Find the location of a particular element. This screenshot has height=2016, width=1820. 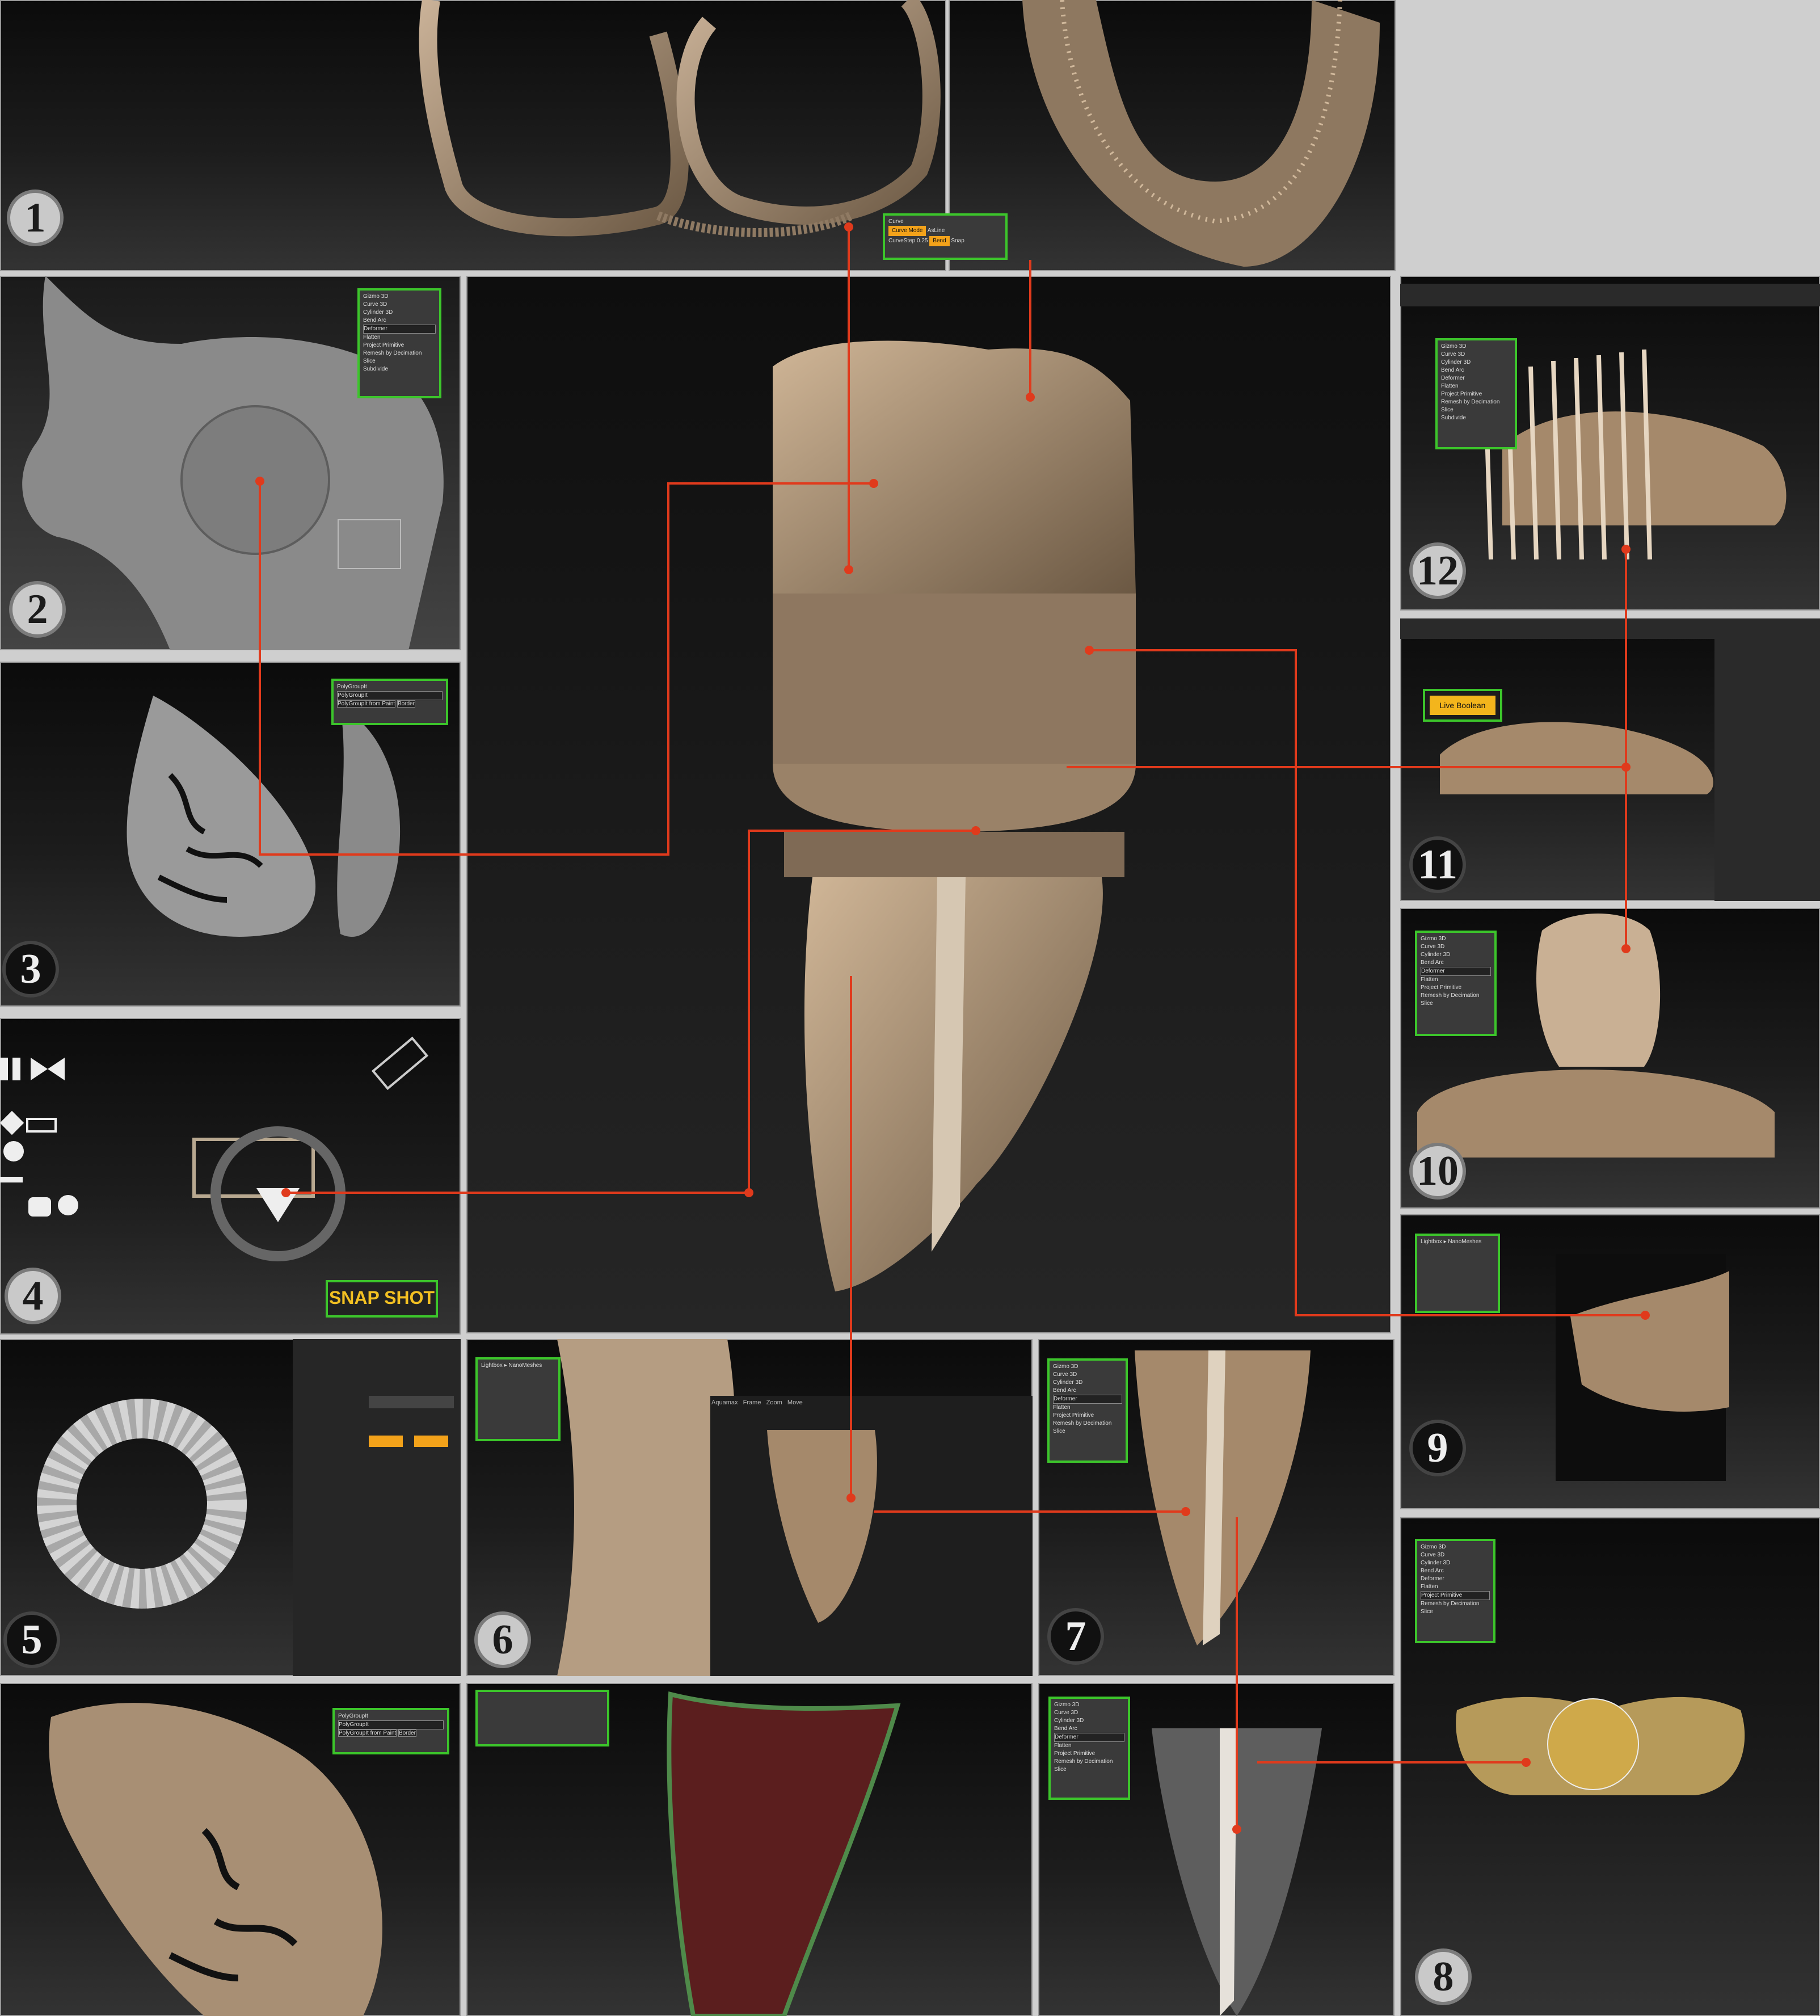

leader-step2 is located at coordinates (566, 669).